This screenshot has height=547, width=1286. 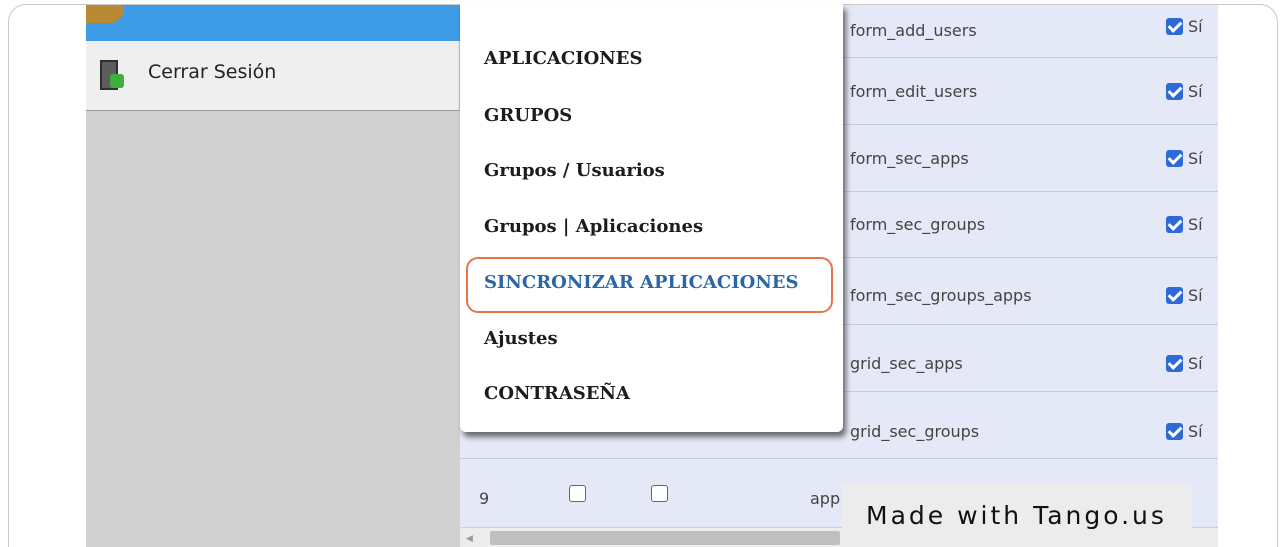 What do you see at coordinates (913, 30) in the screenshot?
I see `app-name-cell: form_add_users` at bounding box center [913, 30].